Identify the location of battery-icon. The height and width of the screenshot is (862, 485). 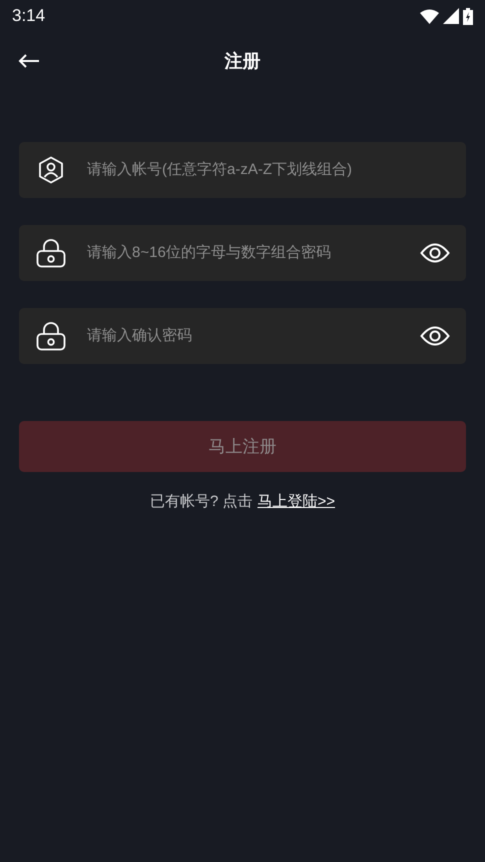
(468, 16).